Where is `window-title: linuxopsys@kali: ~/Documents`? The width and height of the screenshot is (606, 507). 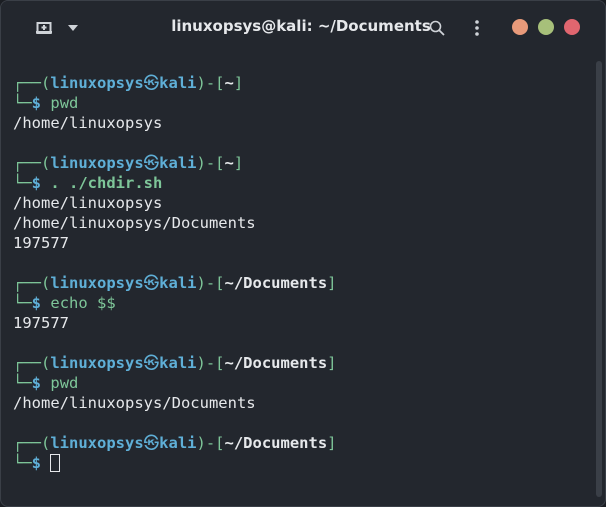 window-title: linuxopsys@kali: ~/Documents is located at coordinates (301, 26).